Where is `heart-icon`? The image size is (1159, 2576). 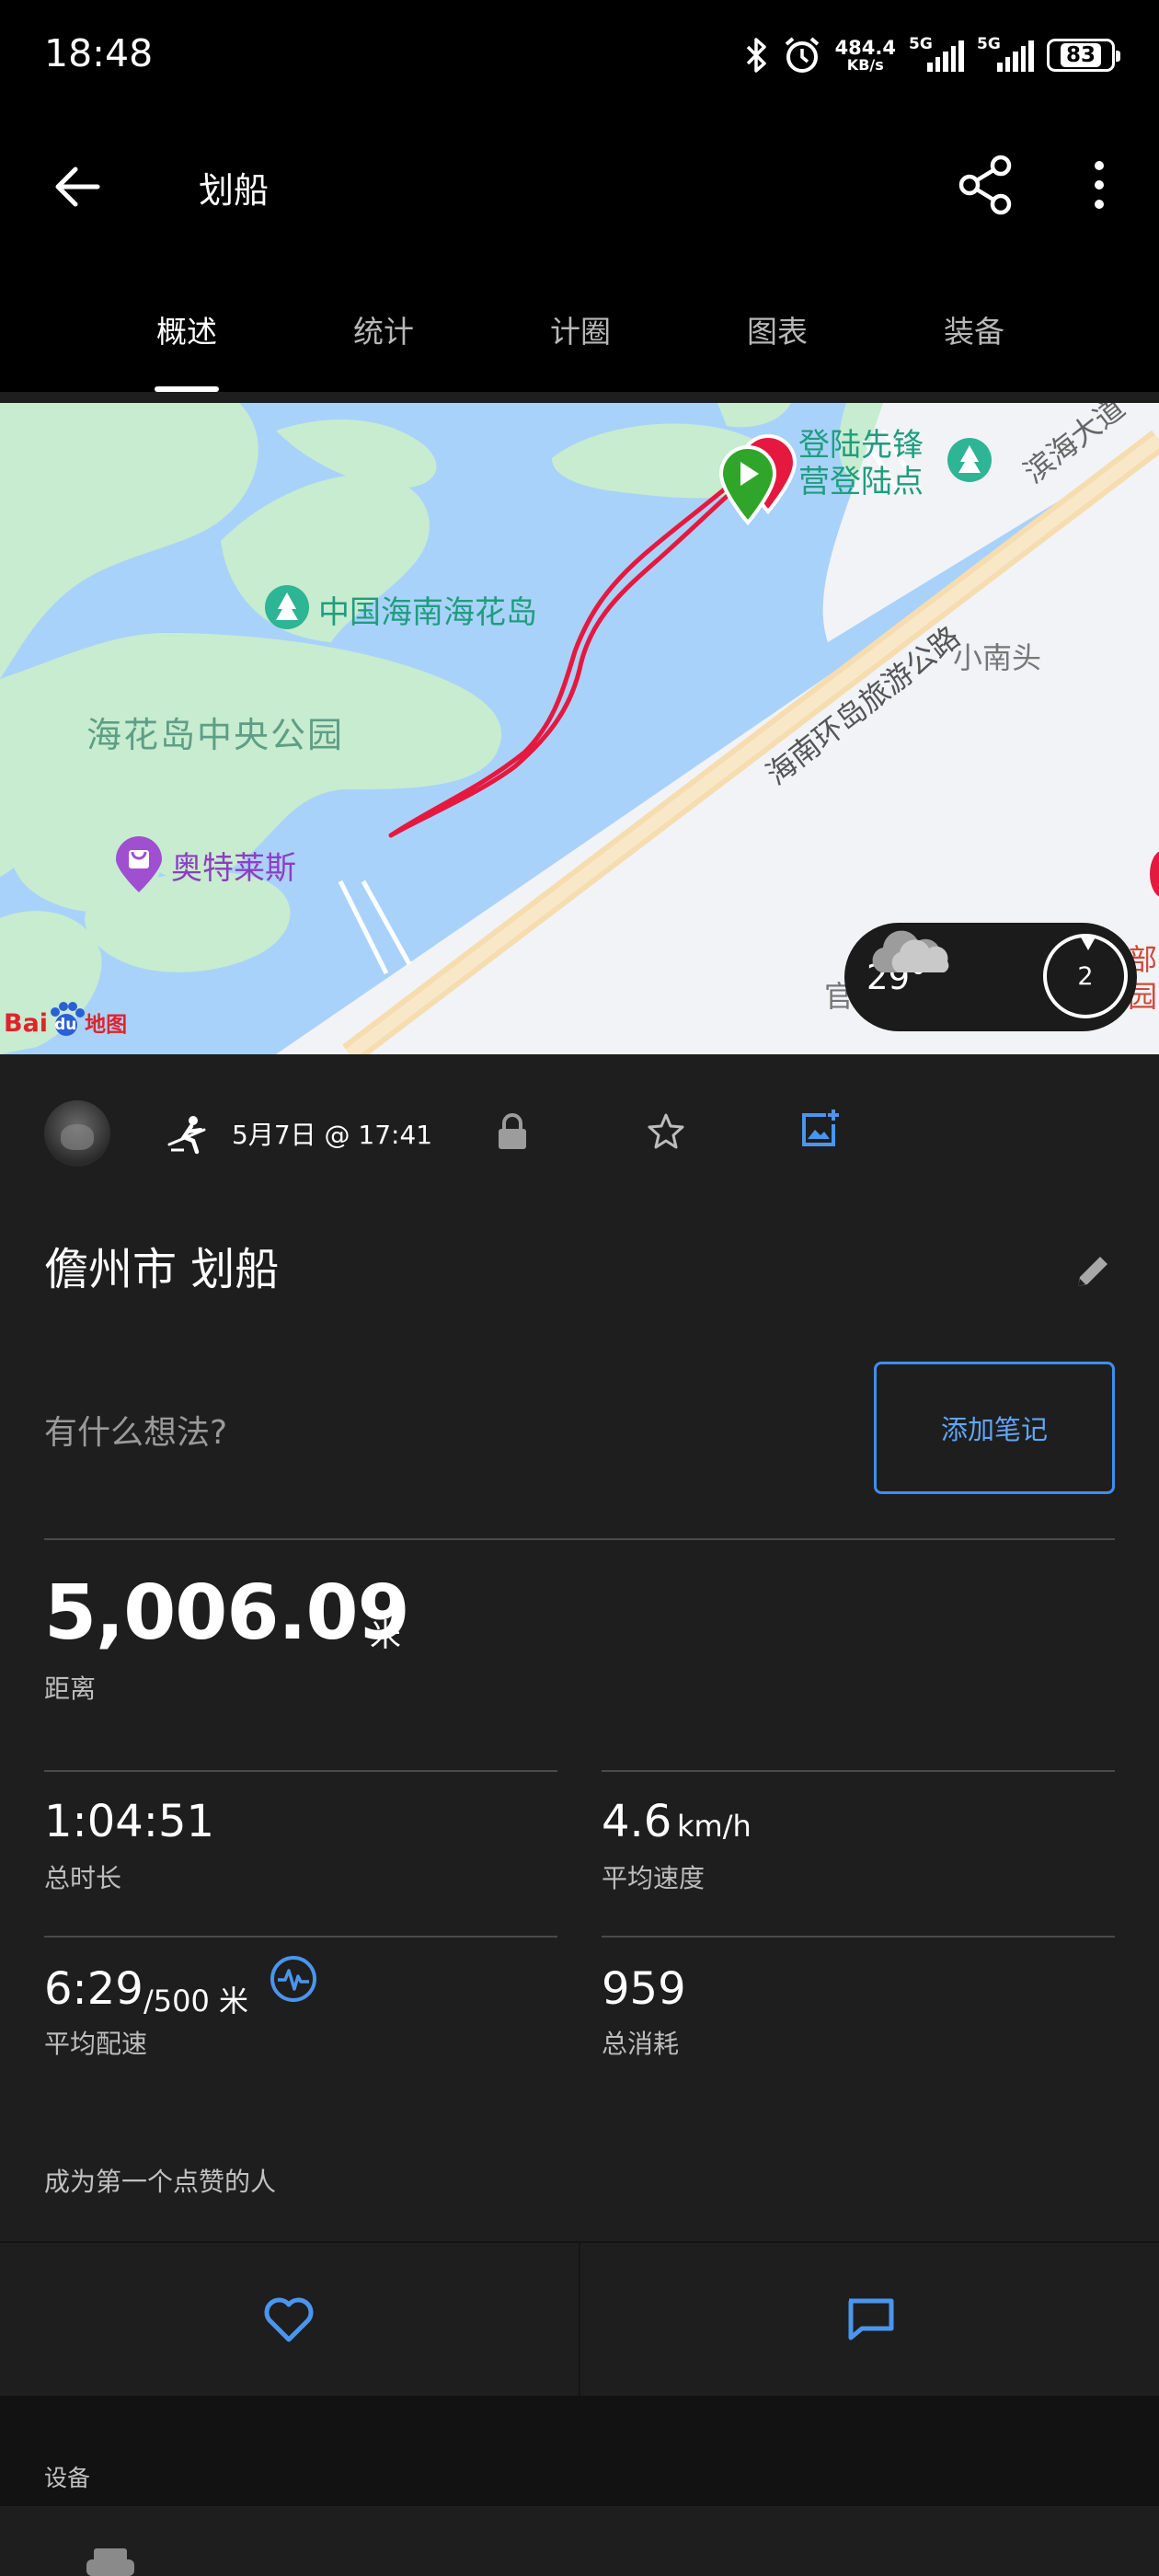 heart-icon is located at coordinates (289, 2319).